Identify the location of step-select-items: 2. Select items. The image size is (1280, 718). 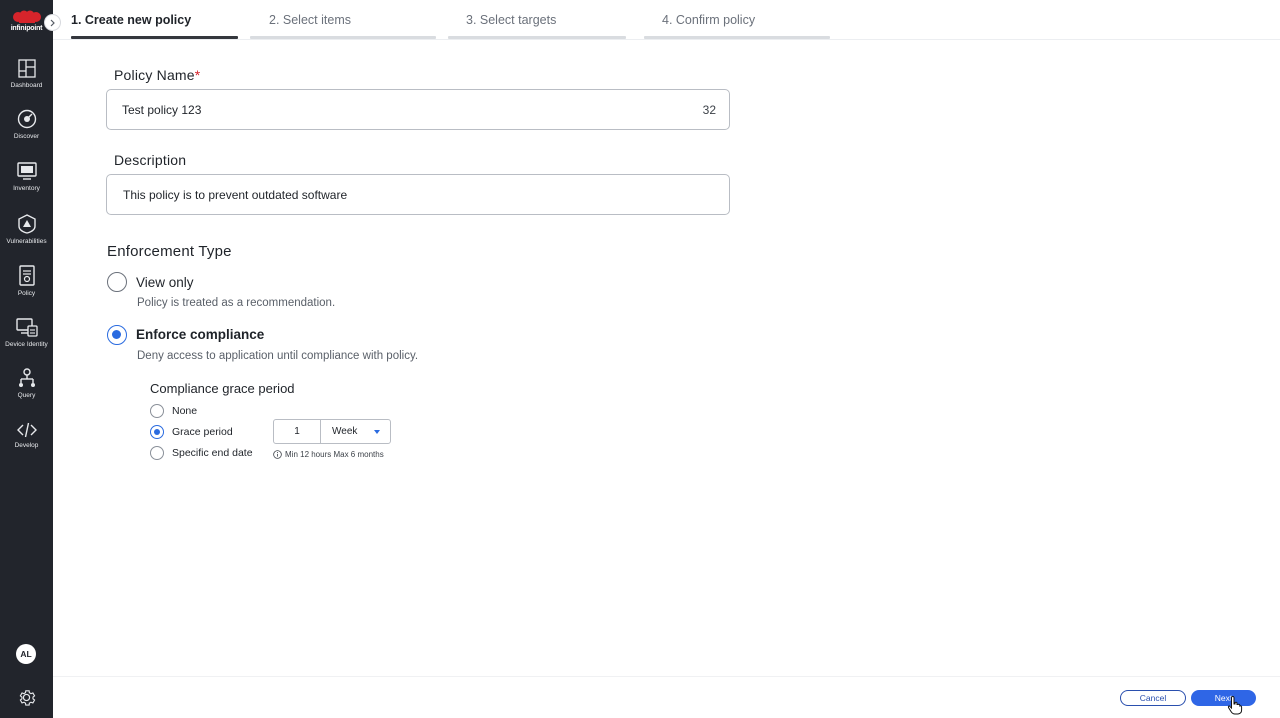
(343, 19).